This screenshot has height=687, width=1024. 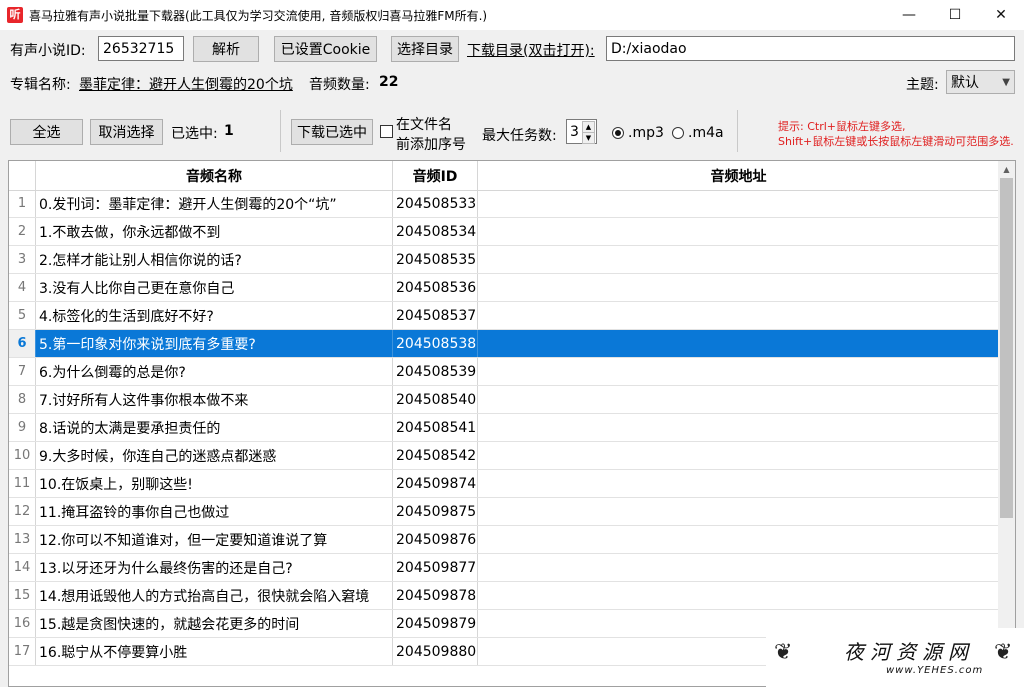 What do you see at coordinates (22, 203) in the screenshot?
I see `row-index: 1` at bounding box center [22, 203].